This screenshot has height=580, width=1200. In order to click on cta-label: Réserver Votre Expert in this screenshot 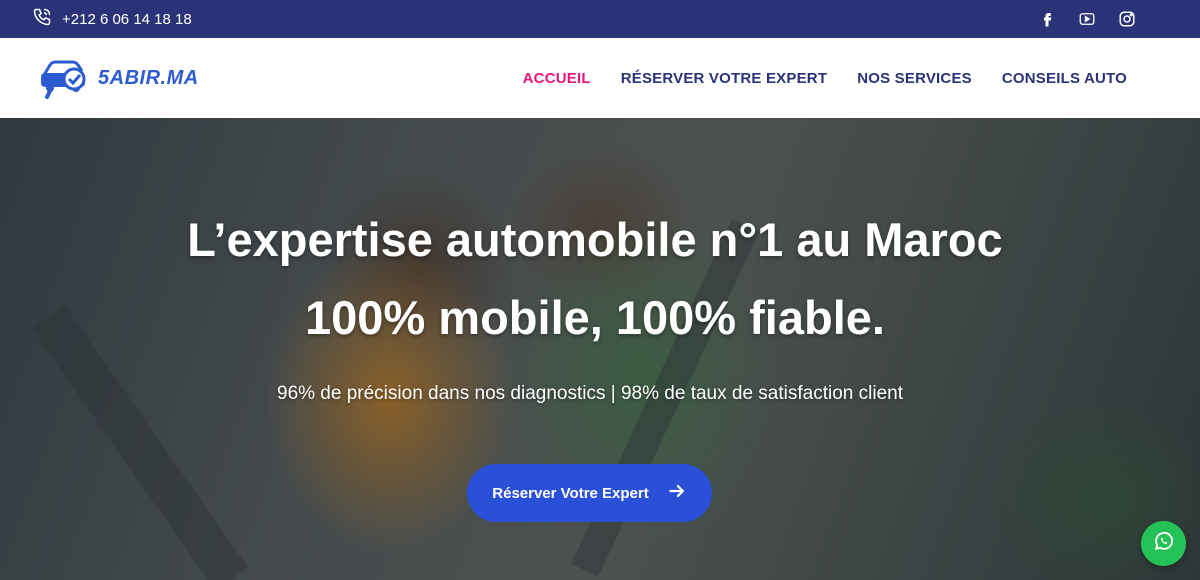, I will do `click(570, 493)`.